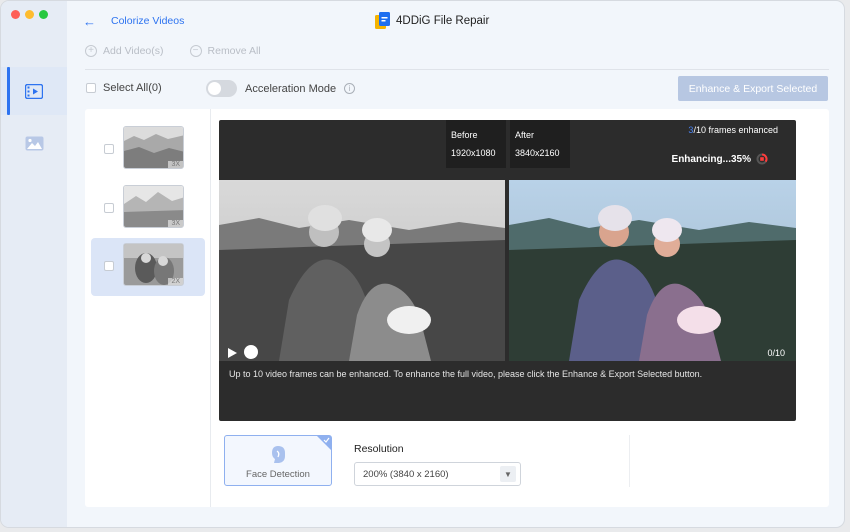 The image size is (850, 532). I want to click on after-preview-image, so click(652, 270).